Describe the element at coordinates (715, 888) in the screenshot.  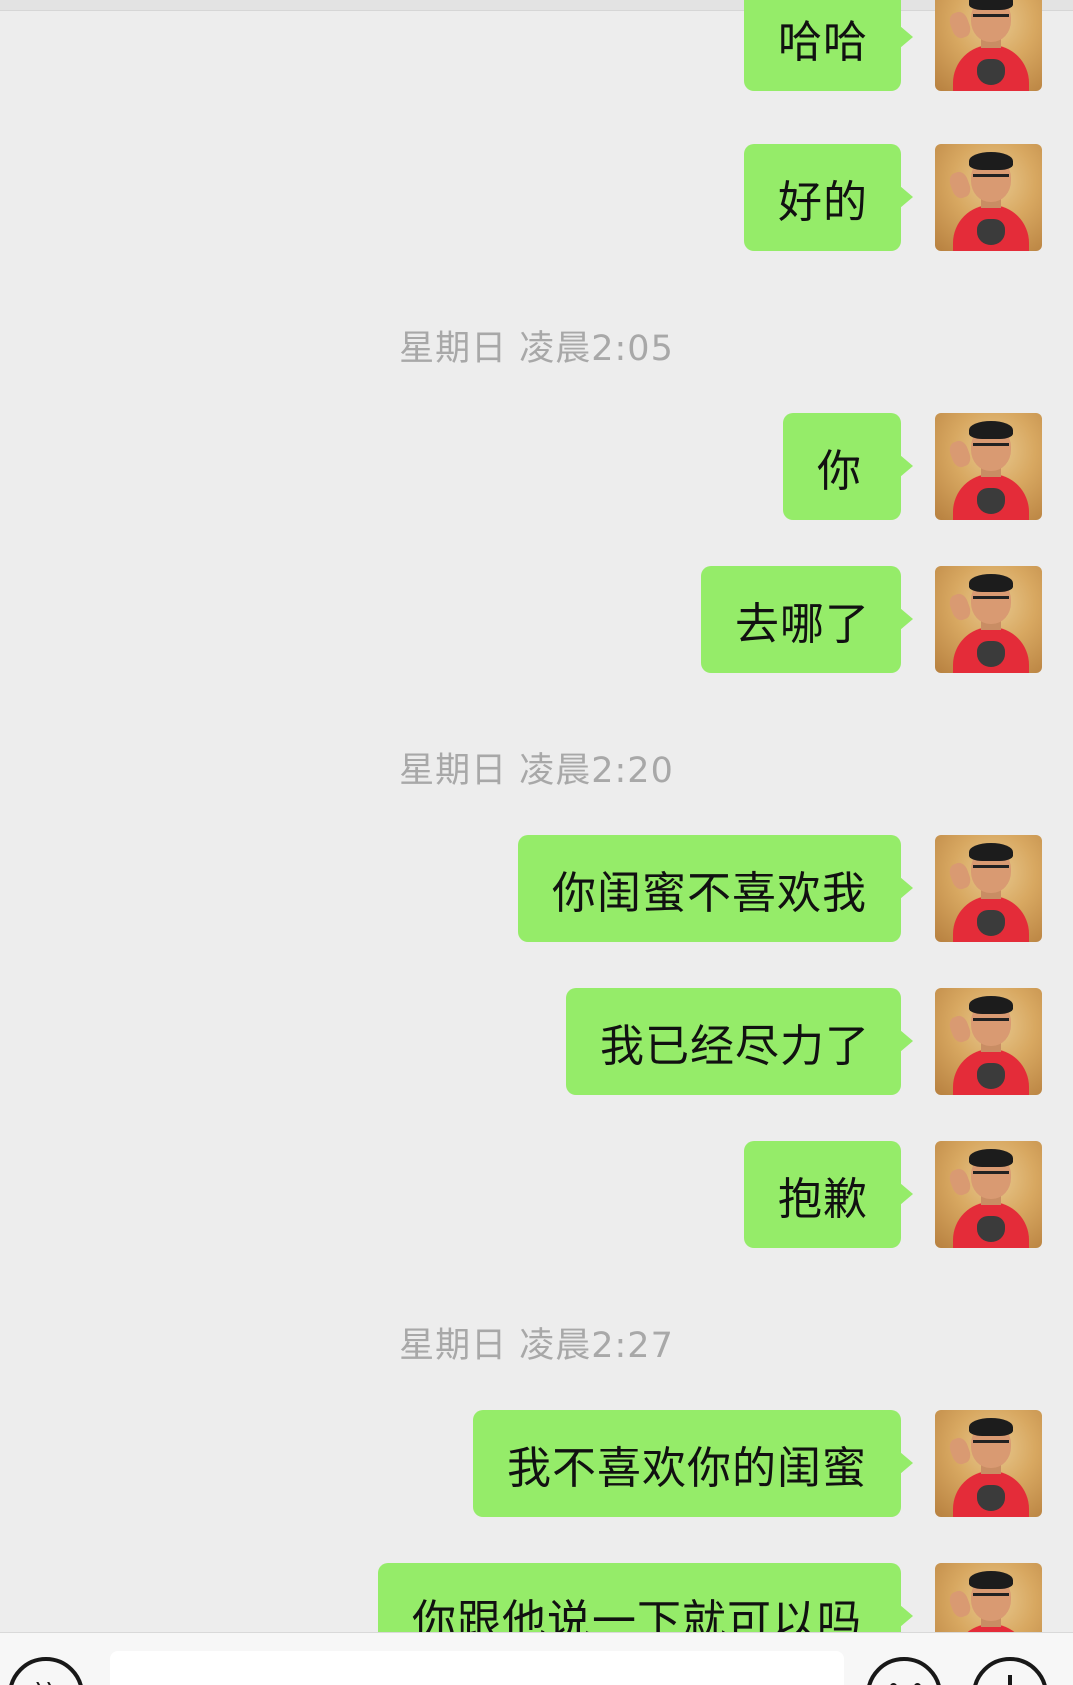
I see `message-bubble: 你闺蜜不喜欢我` at that location.